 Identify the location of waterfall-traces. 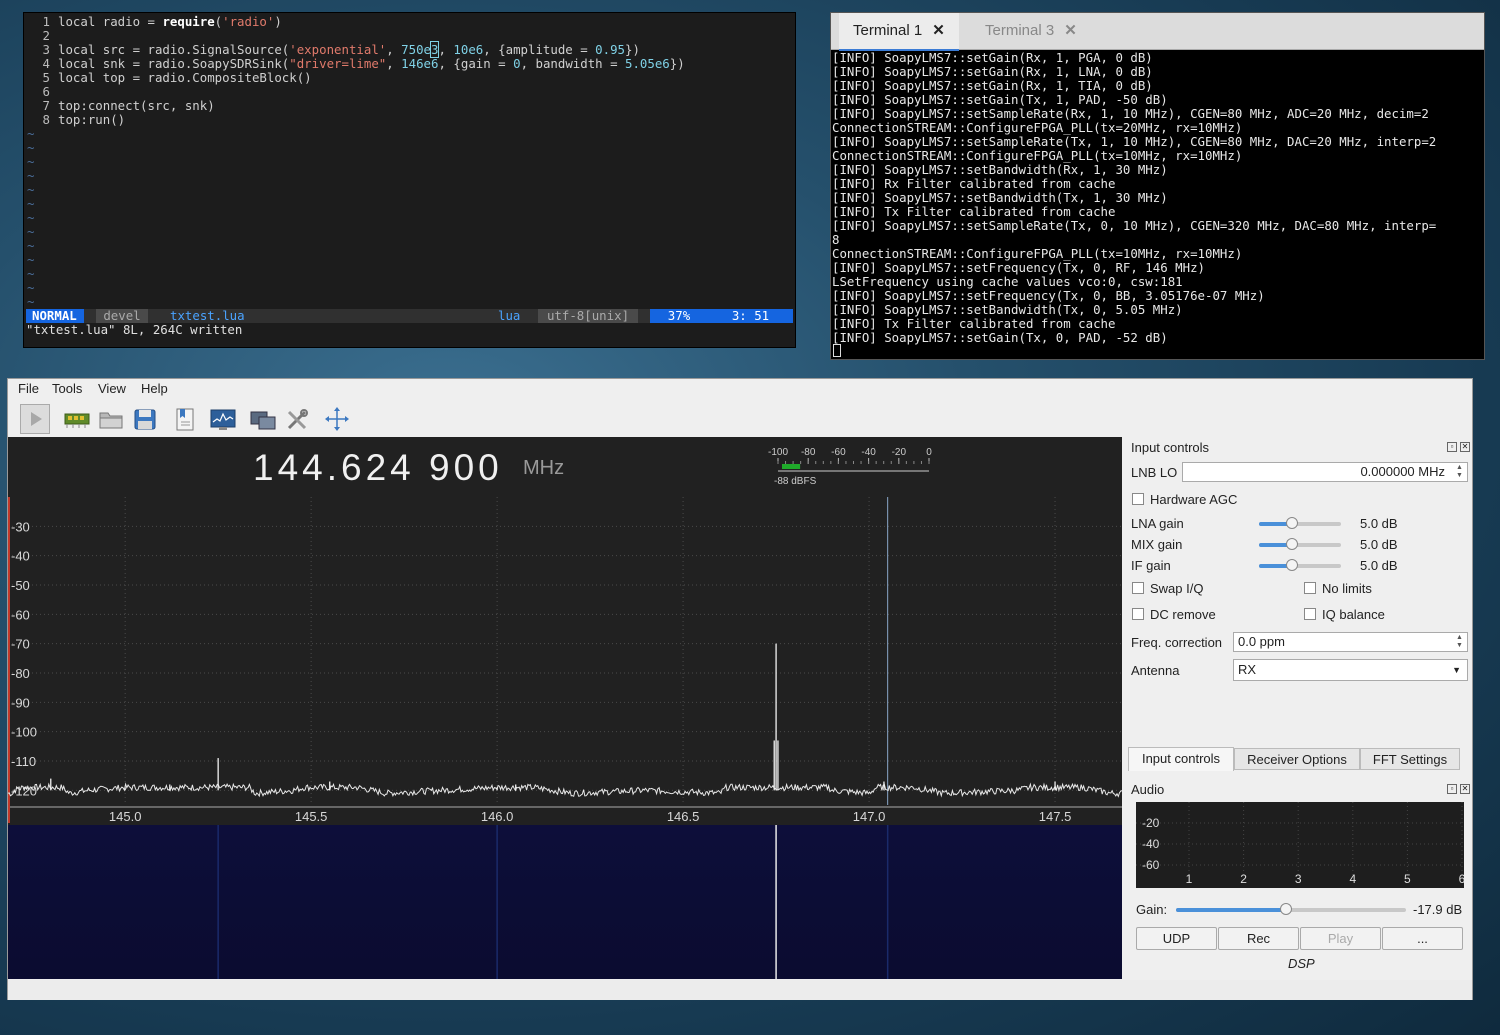
(553, 902).